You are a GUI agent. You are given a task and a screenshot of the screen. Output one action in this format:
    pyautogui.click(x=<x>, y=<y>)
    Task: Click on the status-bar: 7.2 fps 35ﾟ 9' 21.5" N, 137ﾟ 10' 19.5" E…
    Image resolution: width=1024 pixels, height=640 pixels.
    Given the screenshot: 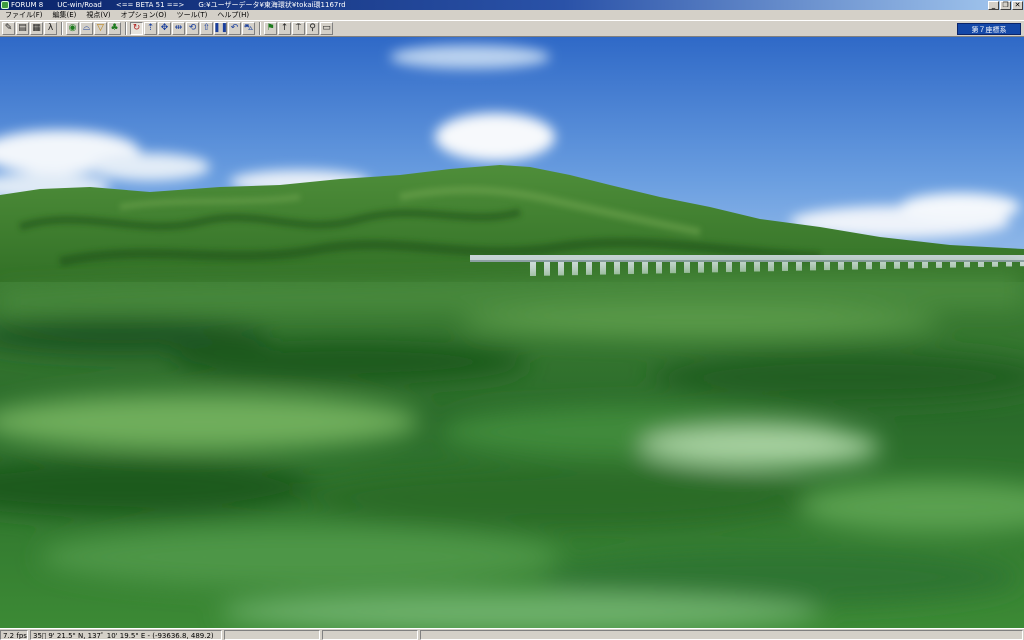 What is the action you would take?
    pyautogui.click(x=512, y=634)
    